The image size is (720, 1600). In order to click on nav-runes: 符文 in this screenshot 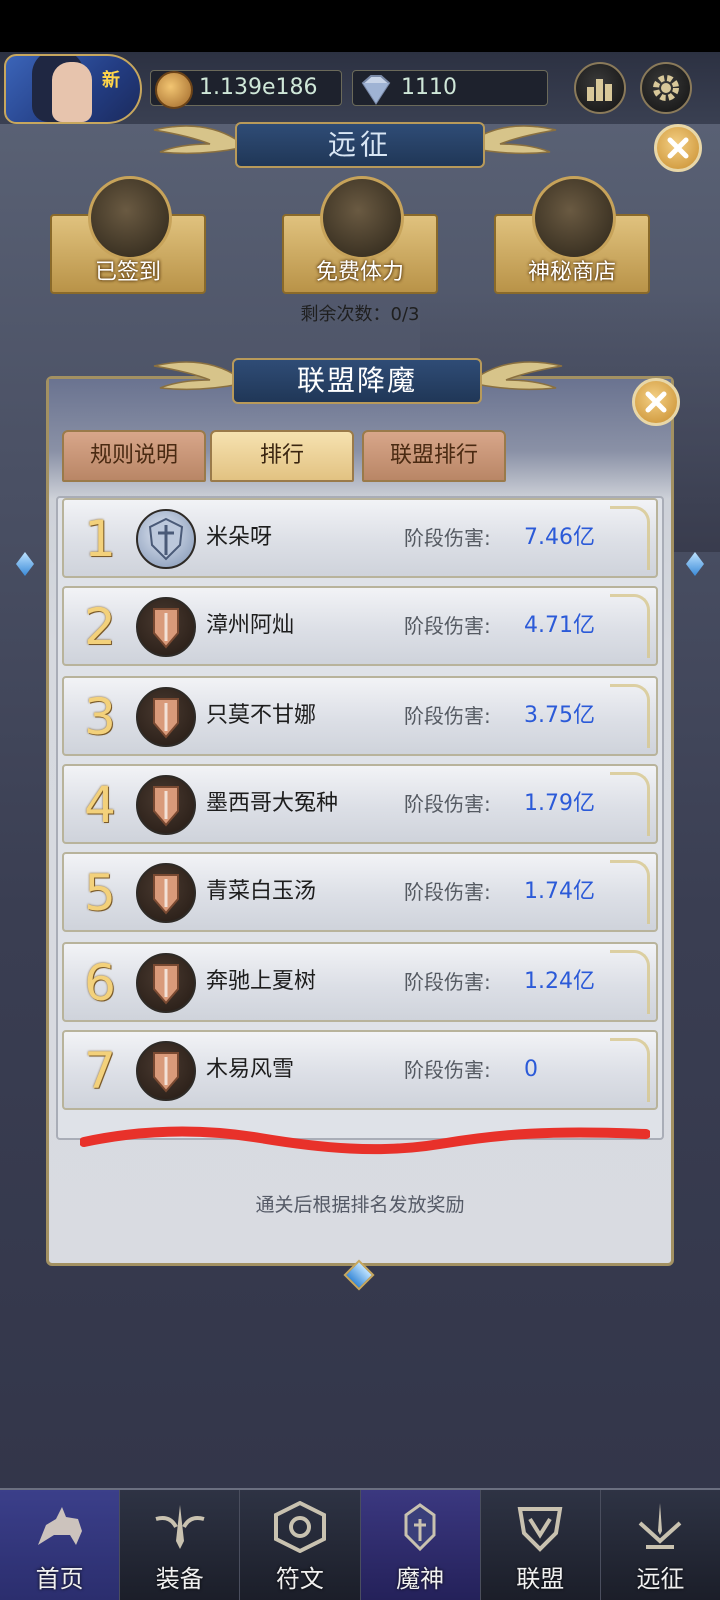, I will do `click(300, 1545)`.